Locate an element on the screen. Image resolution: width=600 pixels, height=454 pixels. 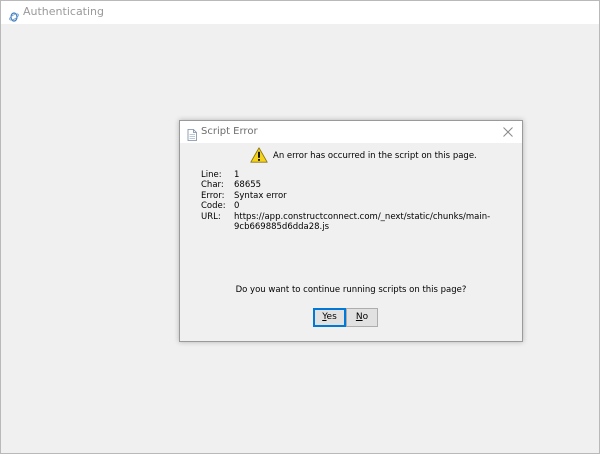
detail-row-line: Line: 1 is located at coordinates (356, 175).